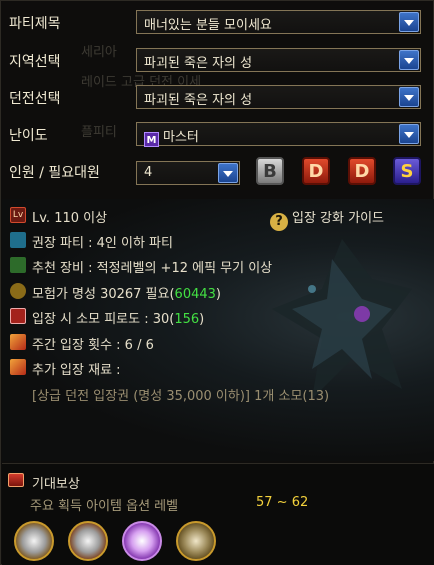 The image size is (434, 565). Describe the element at coordinates (278, 97) in the screenshot. I see `dungeon-dropdown: 파괴된 죽은 자의 성` at that location.